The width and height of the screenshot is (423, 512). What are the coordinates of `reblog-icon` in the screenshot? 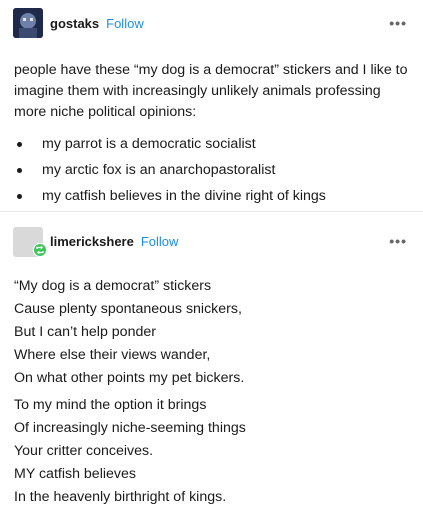 It's located at (40, 250).